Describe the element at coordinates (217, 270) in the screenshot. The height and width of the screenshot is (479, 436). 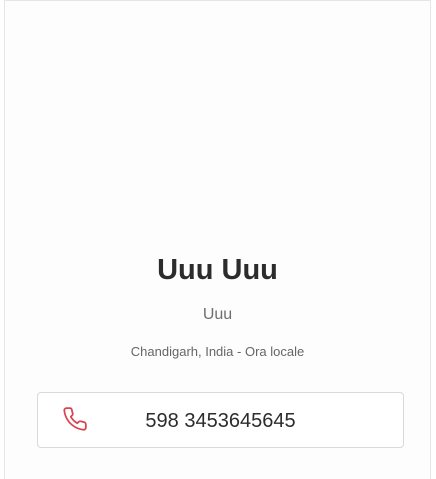
I see `profile-name: Uuu Uuu` at that location.